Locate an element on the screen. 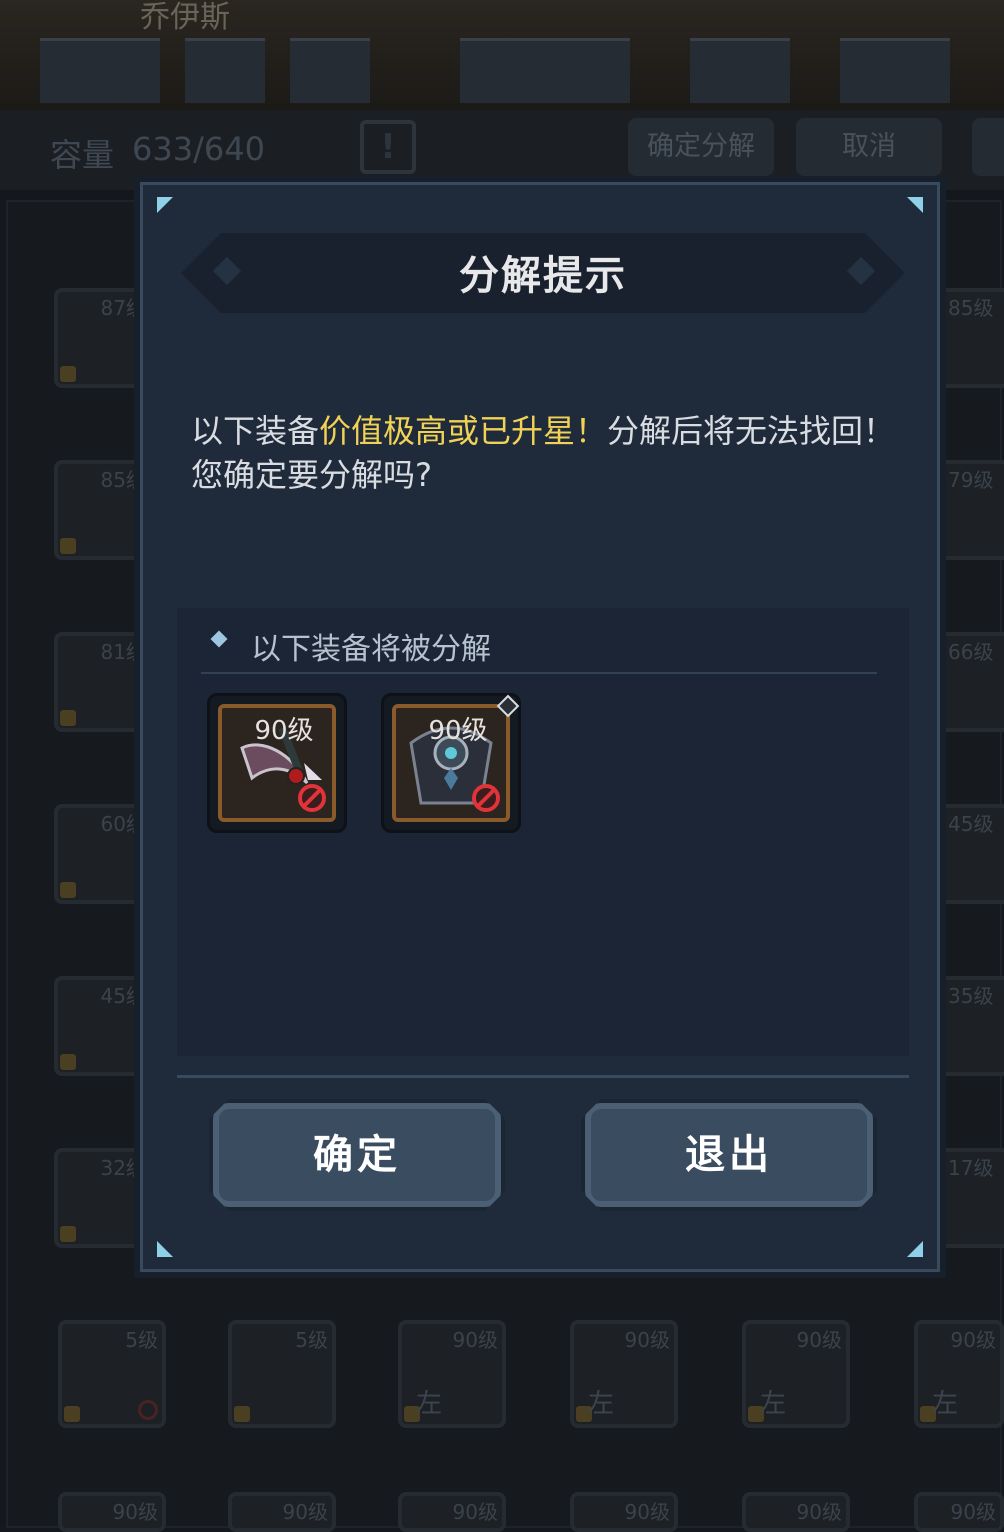 The height and width of the screenshot is (1532, 1004). confirm-decompose-button: 确定分解 is located at coordinates (701, 147).